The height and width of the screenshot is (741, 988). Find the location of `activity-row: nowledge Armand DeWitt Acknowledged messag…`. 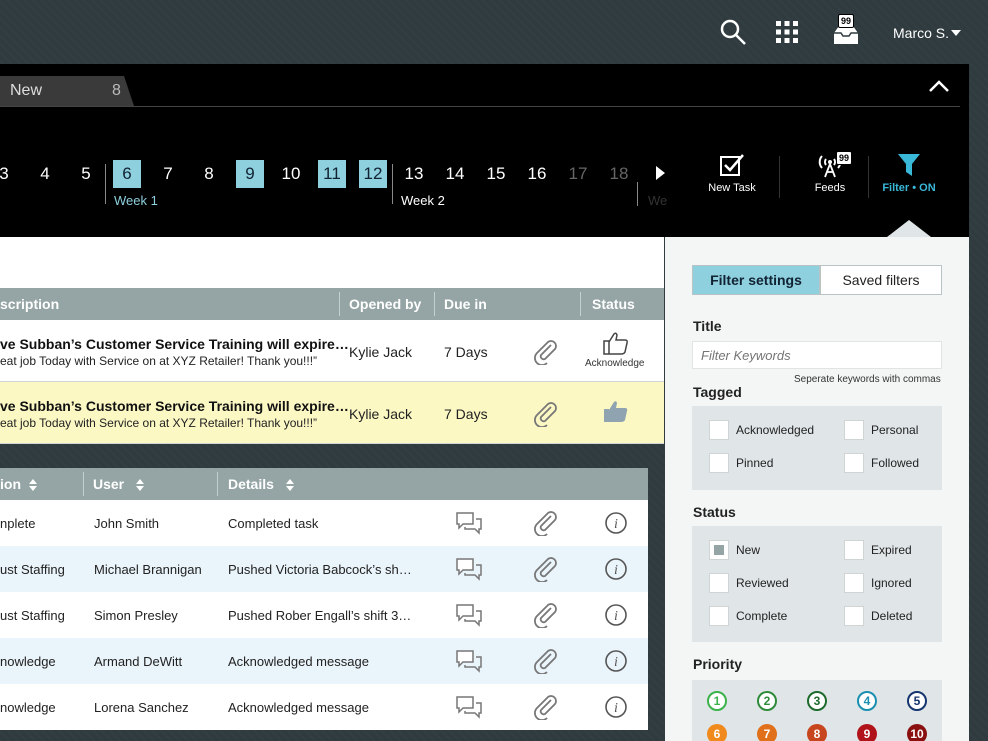

activity-row: nowledge Armand DeWitt Acknowledged messag… is located at coordinates (324, 661).